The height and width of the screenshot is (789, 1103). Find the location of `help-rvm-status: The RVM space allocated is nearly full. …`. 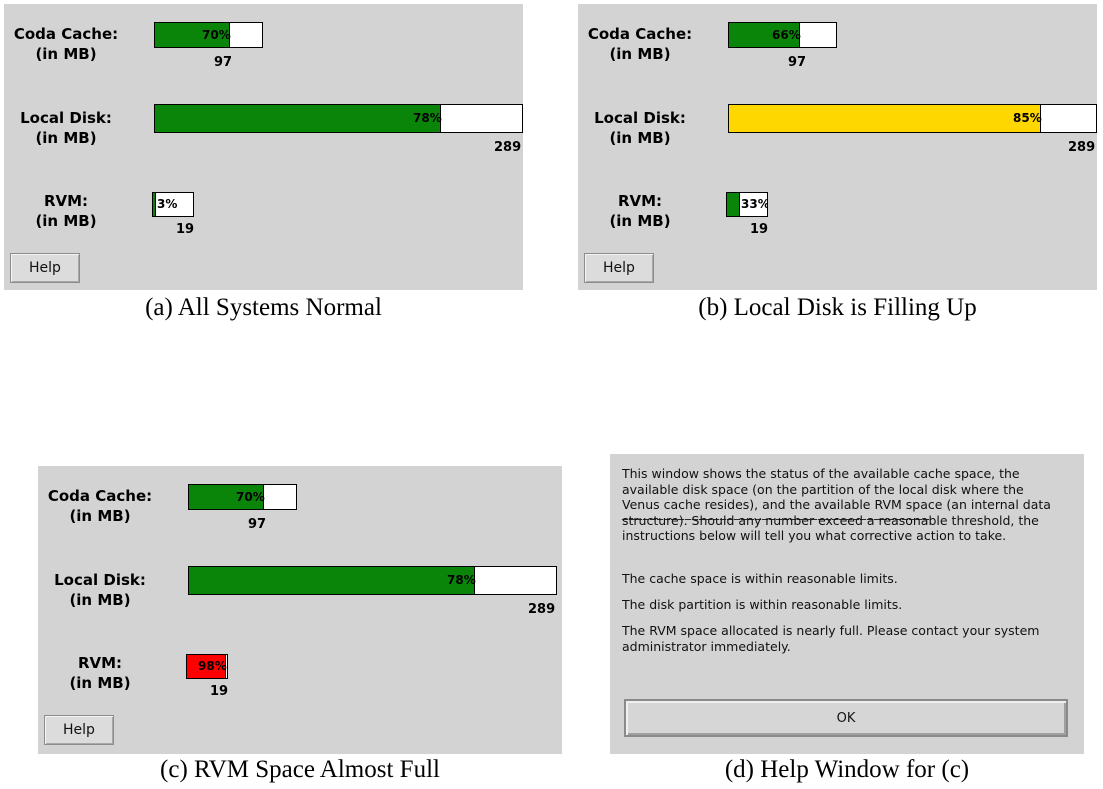

help-rvm-status: The RVM space allocated is nearly full. … is located at coordinates (831, 638).